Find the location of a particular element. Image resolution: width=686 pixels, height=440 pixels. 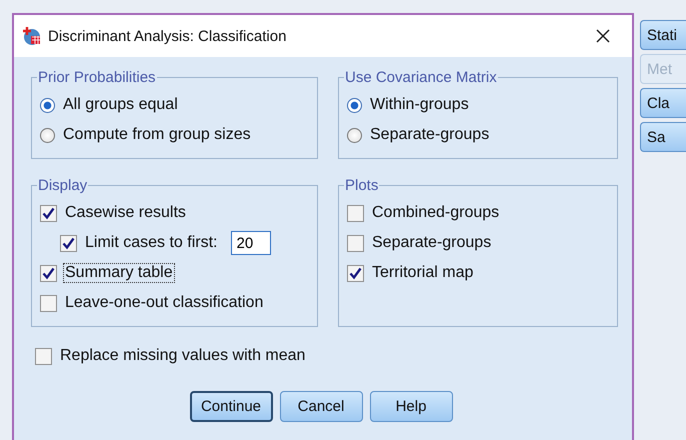

side-button: Cla is located at coordinates (663, 103).